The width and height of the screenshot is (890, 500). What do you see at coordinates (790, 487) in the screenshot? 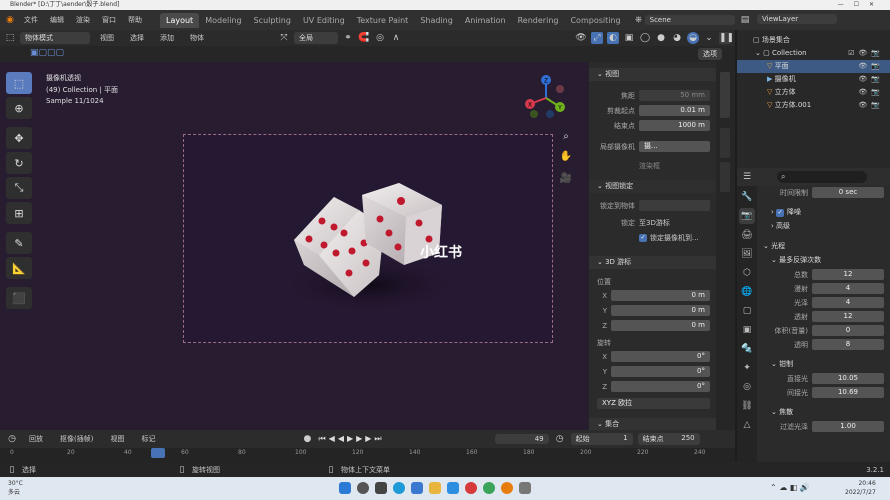
I see `system-tray-icons: ⌃ ☁ ◧ 🔊` at bounding box center [790, 487].